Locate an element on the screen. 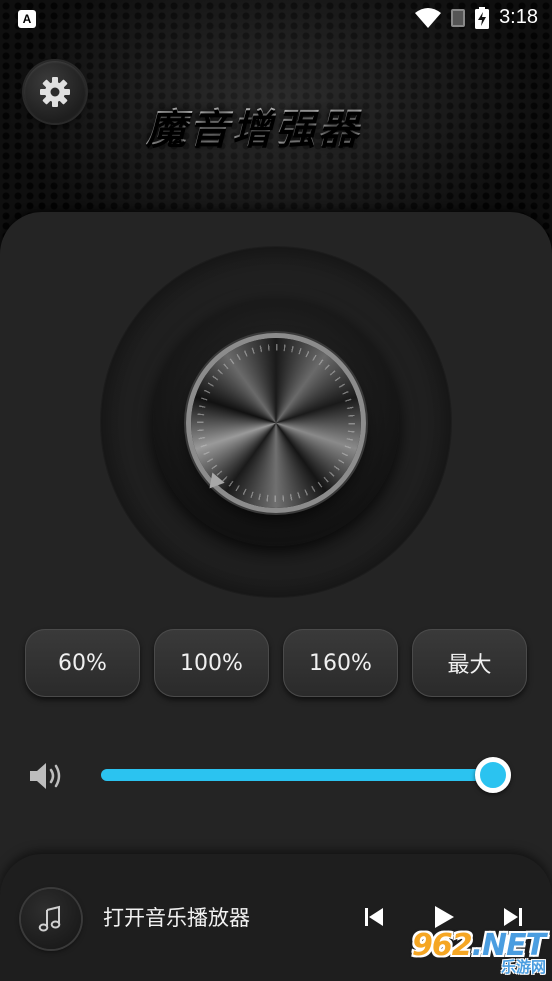  gear-icon is located at coordinates (55, 92).